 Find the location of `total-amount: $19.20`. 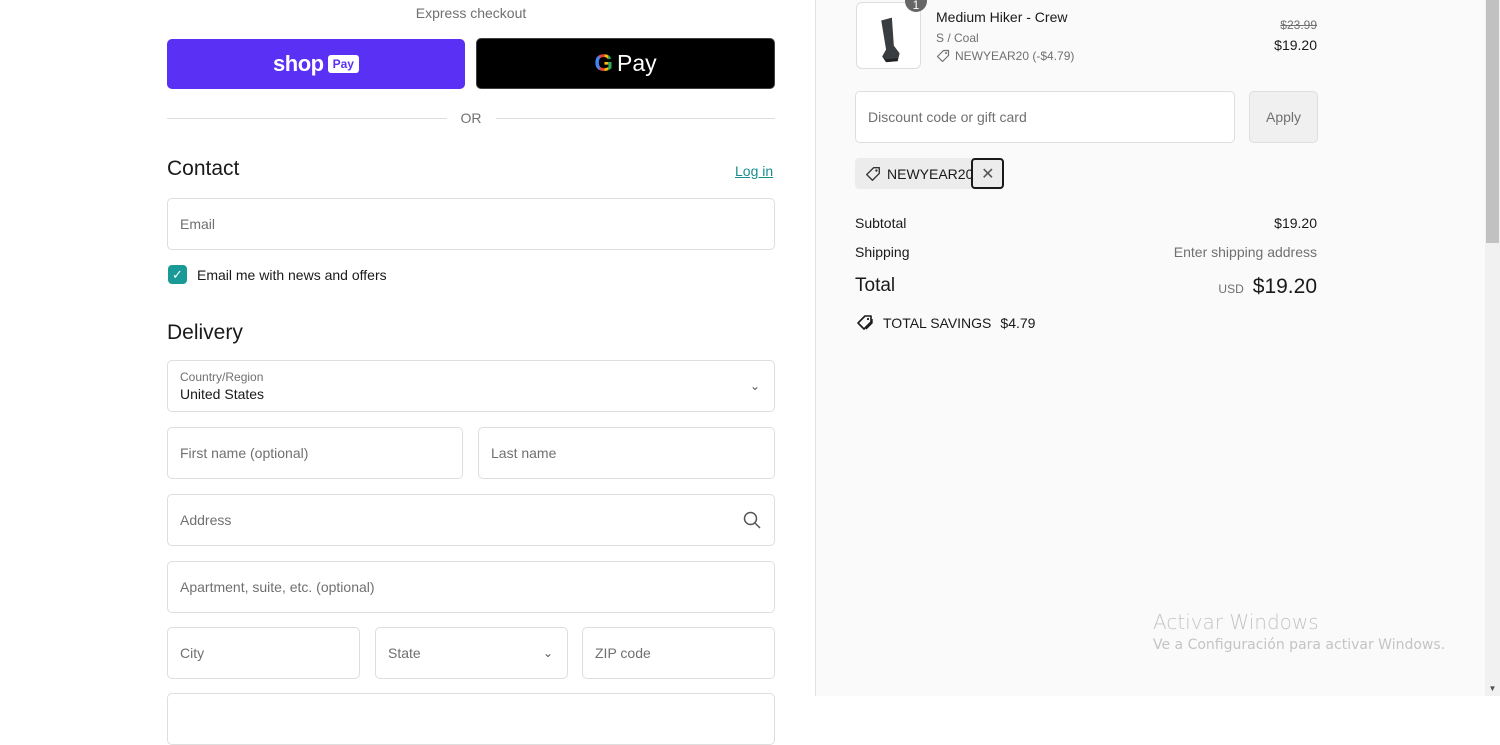

total-amount: $19.20 is located at coordinates (1284, 286).